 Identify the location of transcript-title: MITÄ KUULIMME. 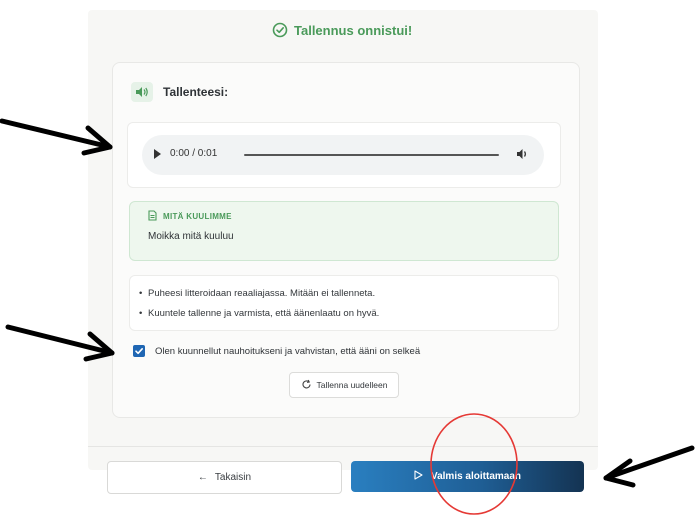
(197, 216).